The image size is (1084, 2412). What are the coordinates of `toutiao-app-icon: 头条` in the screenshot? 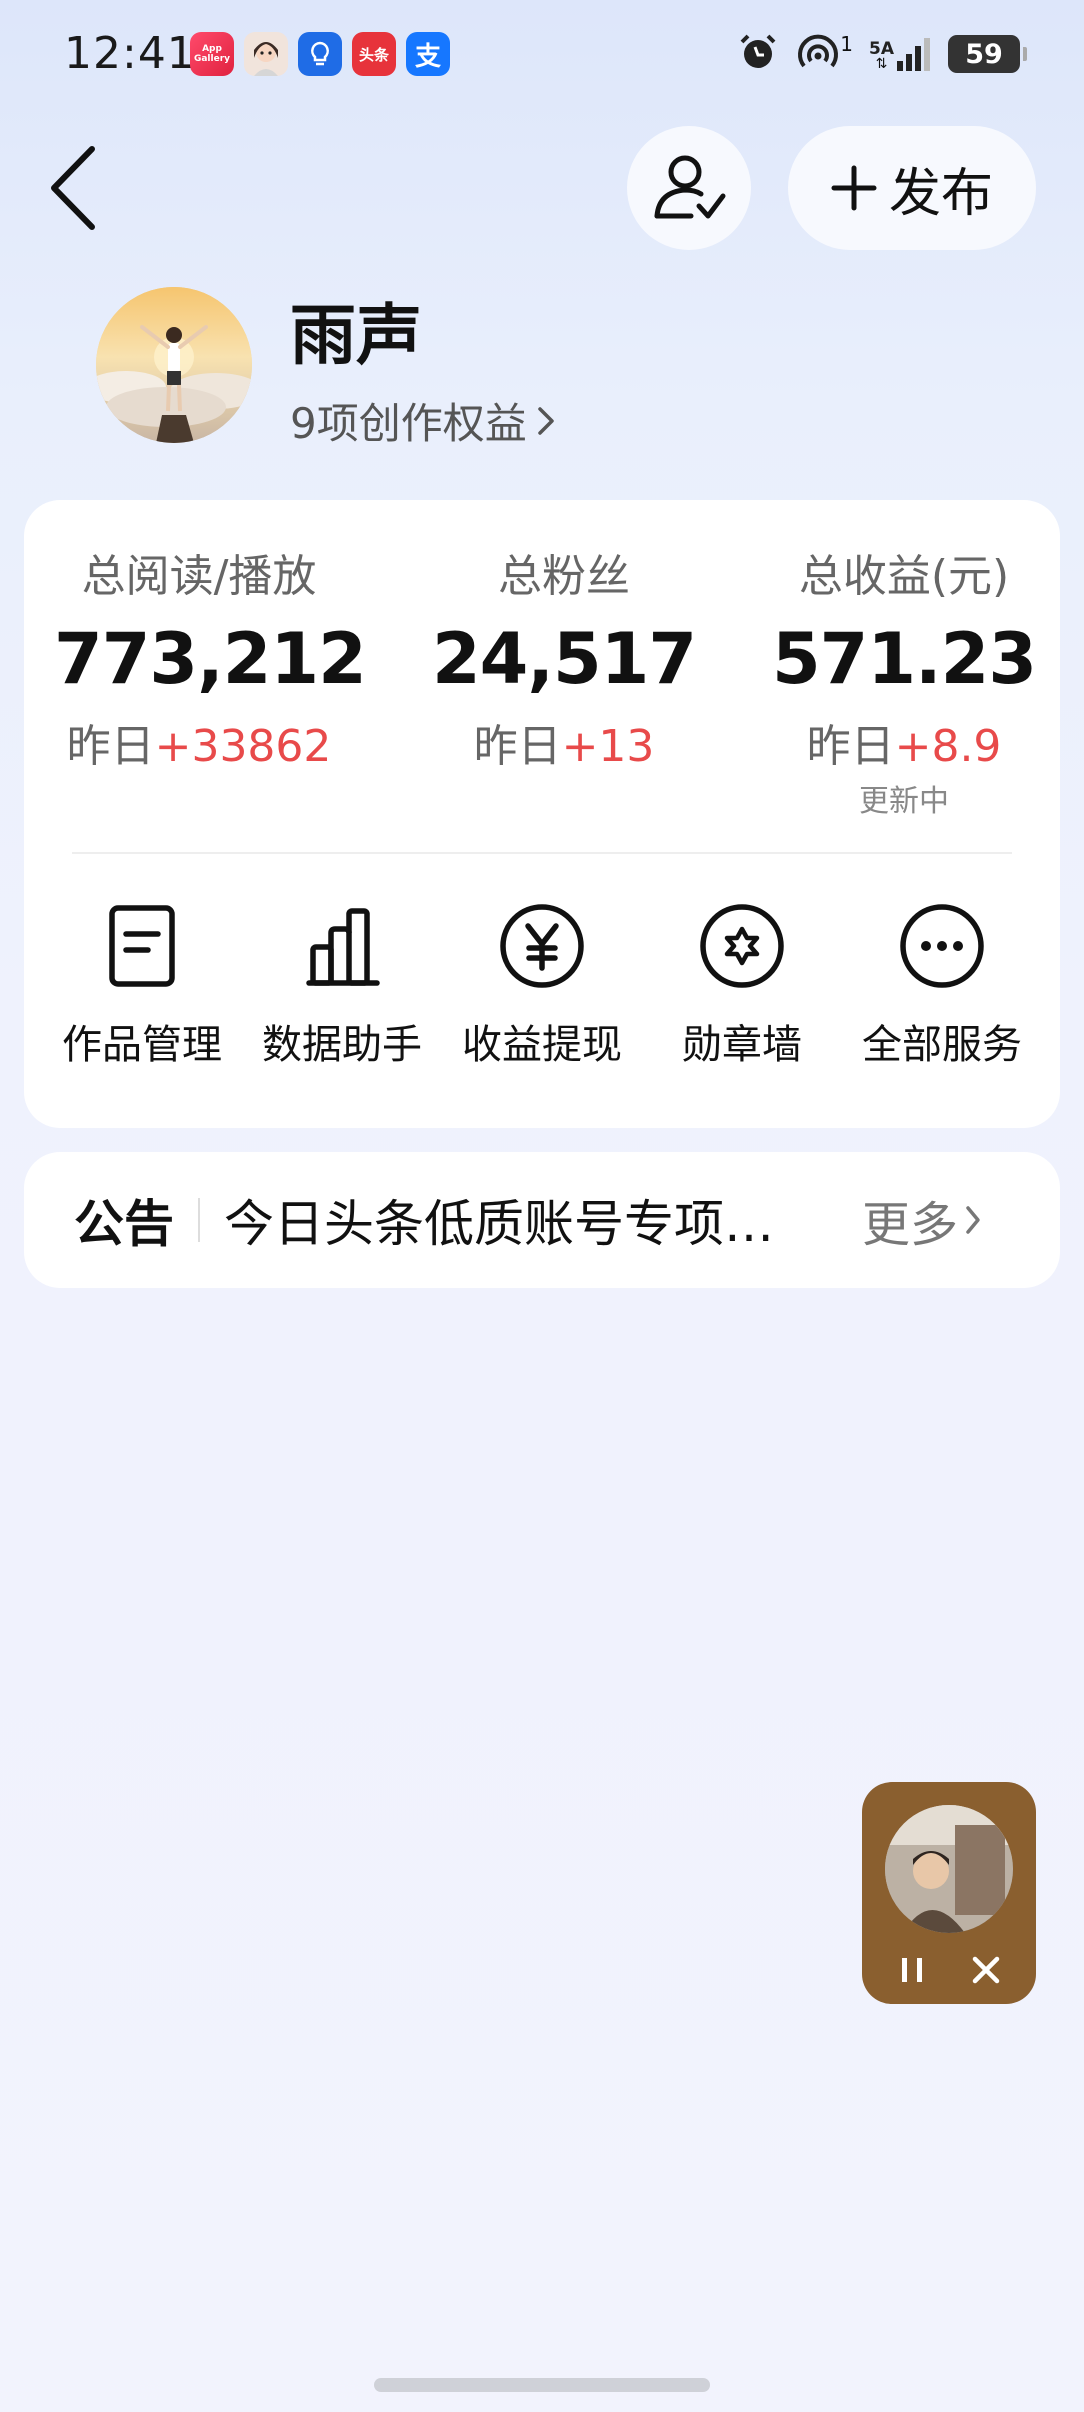 It's located at (374, 54).